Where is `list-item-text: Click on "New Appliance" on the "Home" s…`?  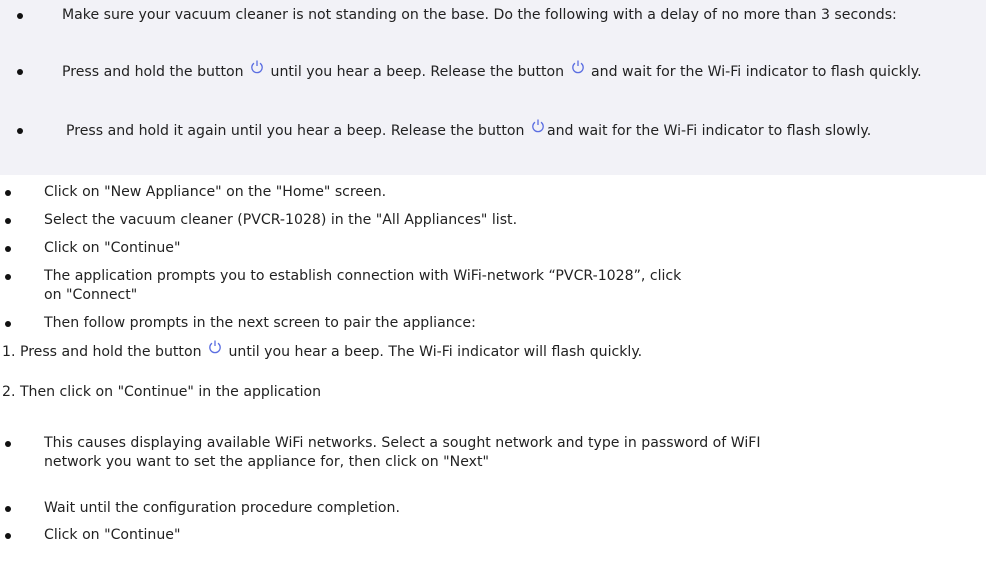
list-item-text: Click on "New Appliance" on the "Home" s… is located at coordinates (215, 192).